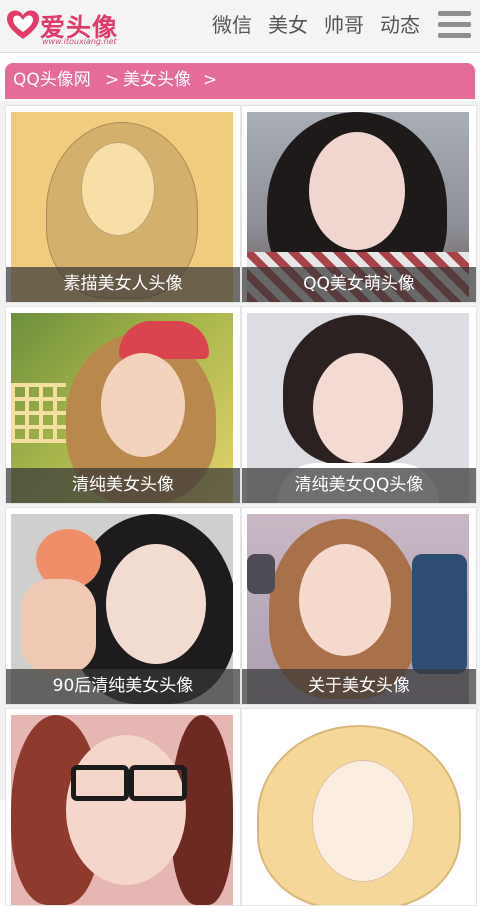 This screenshot has width=480, height=906. What do you see at coordinates (232, 26) in the screenshot?
I see `nav-item-wechat: 微信` at bounding box center [232, 26].